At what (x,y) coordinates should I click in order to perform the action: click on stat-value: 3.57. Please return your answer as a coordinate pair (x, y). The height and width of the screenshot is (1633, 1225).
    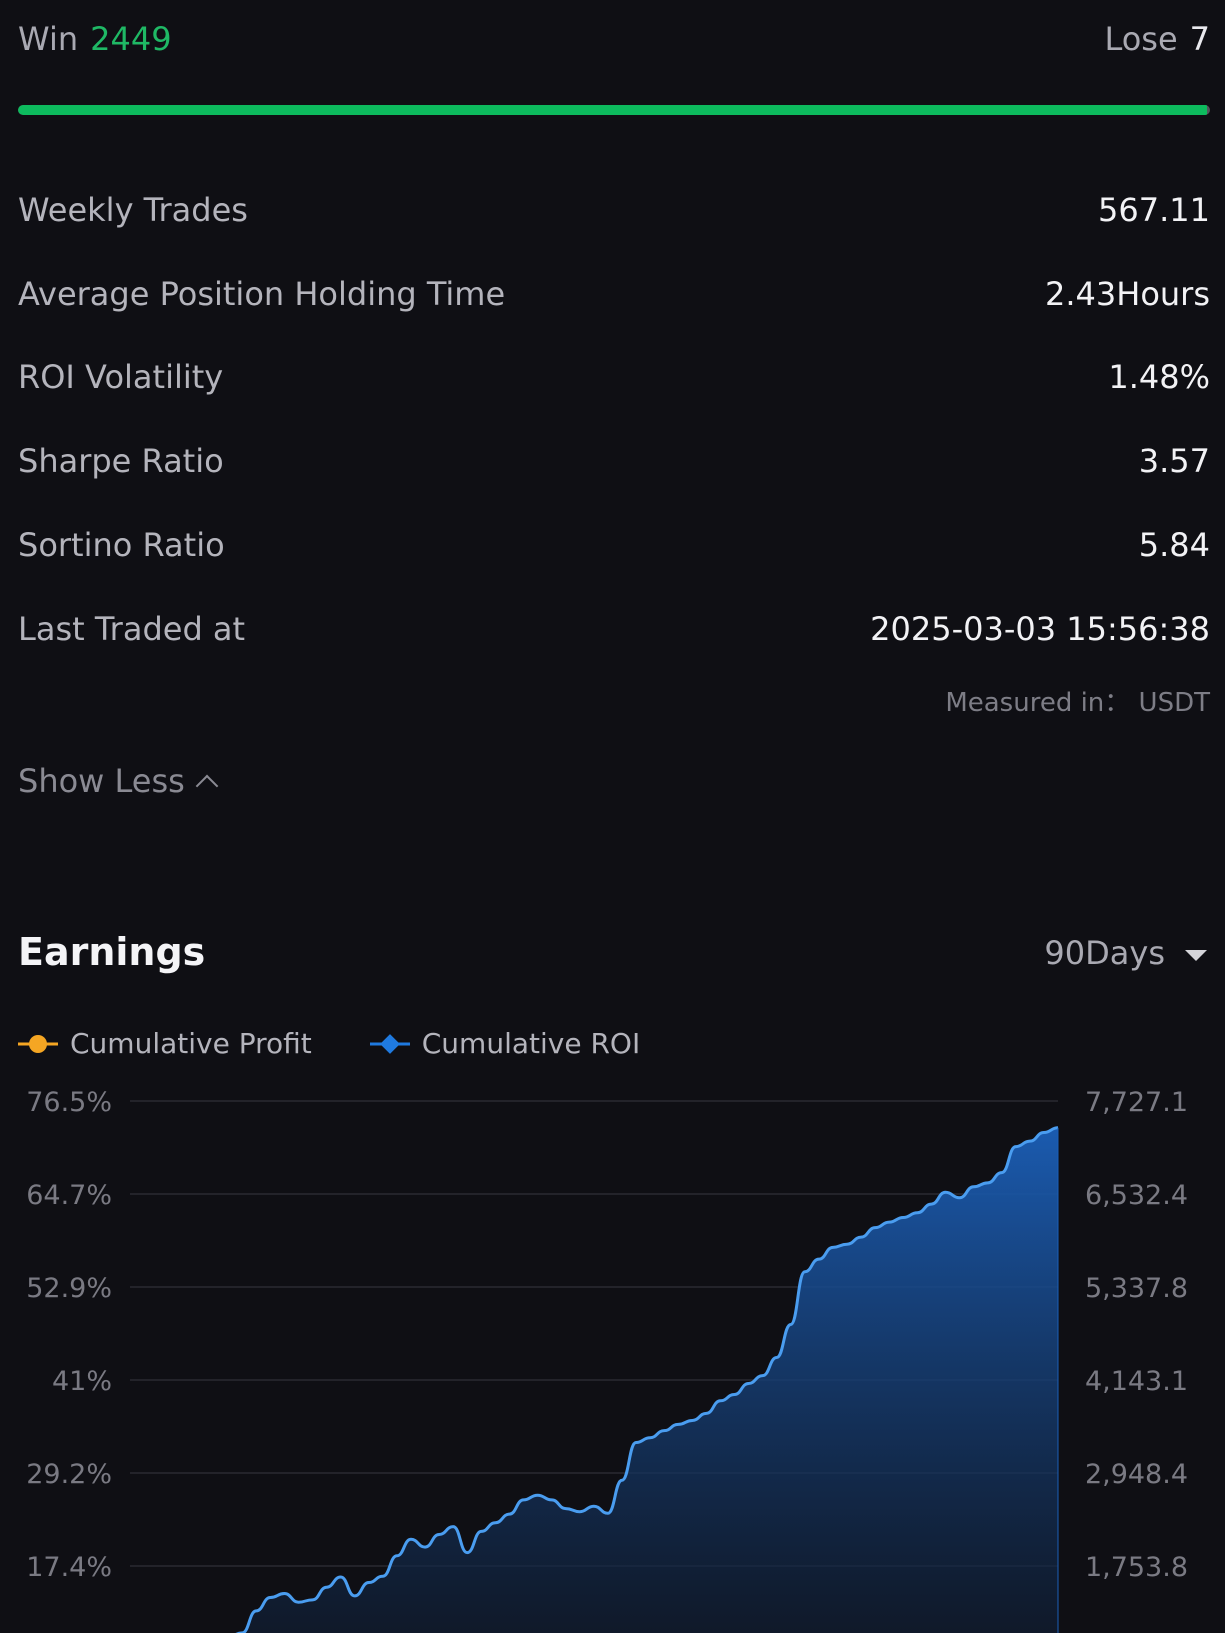
    Looking at the image, I should click on (1174, 461).